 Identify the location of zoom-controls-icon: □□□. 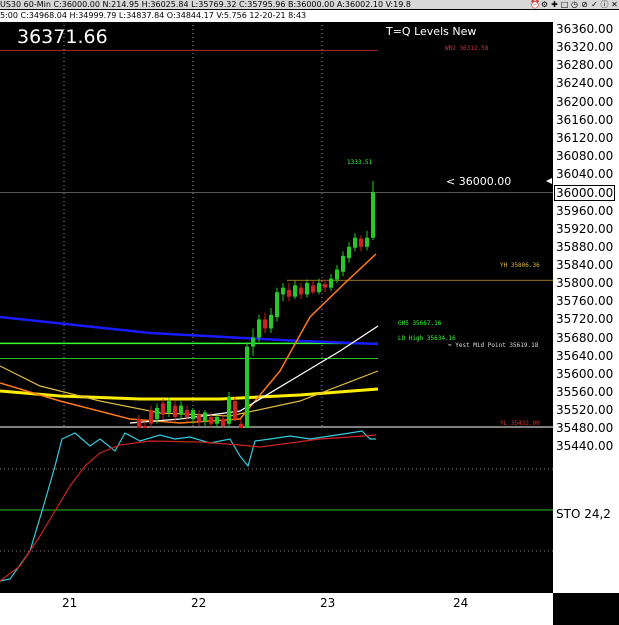
(598, 598).